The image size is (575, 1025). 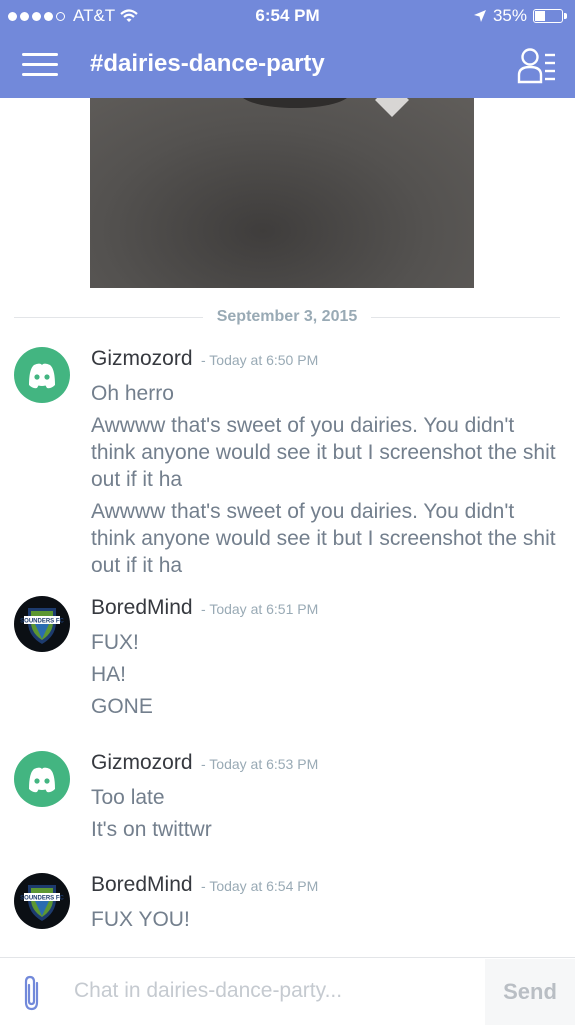 I want to click on message-text: FUX!, so click(x=115, y=642).